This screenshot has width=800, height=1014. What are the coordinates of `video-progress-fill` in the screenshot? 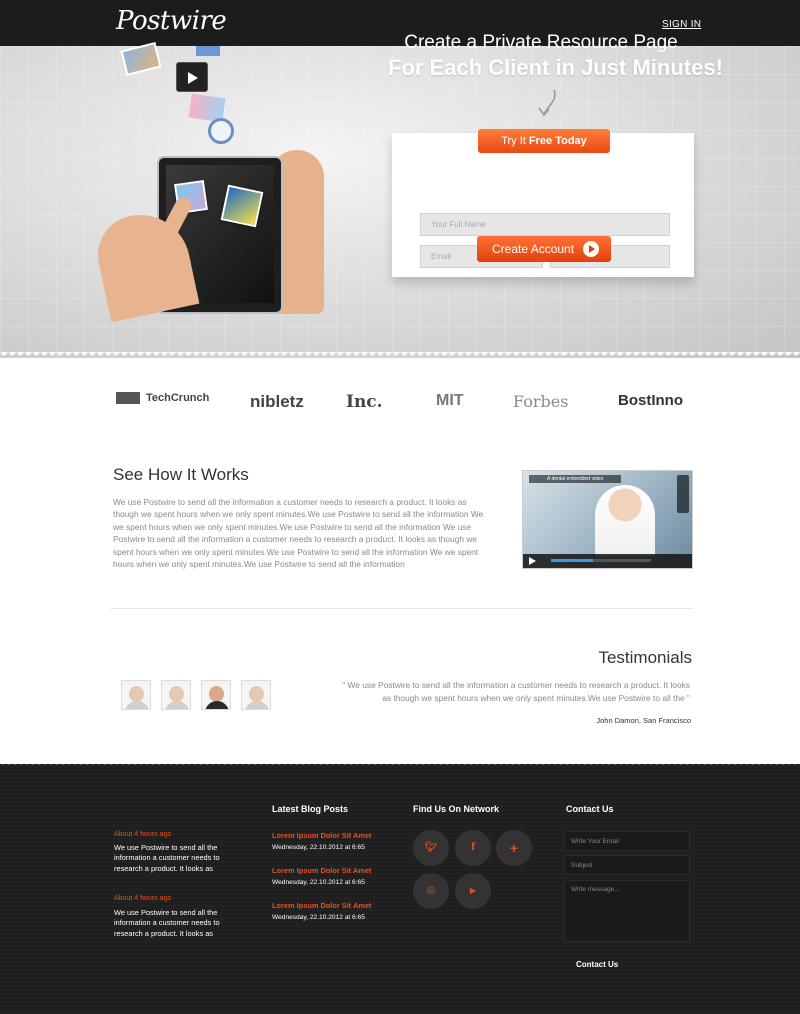 It's located at (572, 560).